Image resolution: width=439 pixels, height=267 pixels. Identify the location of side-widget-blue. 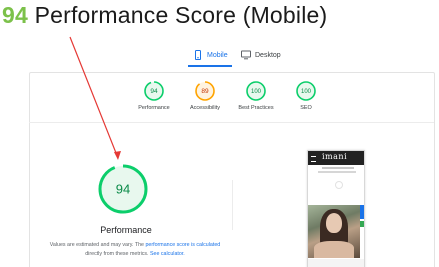
(362, 212).